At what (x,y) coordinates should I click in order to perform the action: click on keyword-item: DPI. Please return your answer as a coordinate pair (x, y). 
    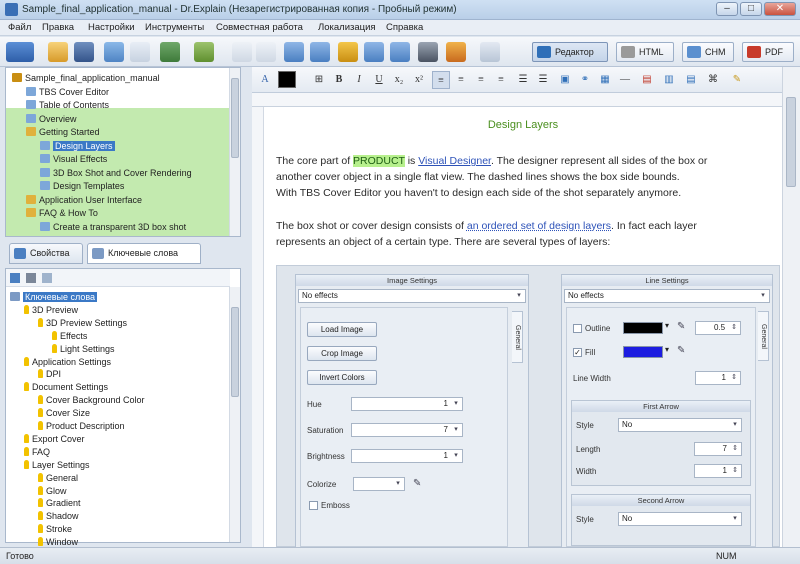
    Looking at the image, I should click on (49, 374).